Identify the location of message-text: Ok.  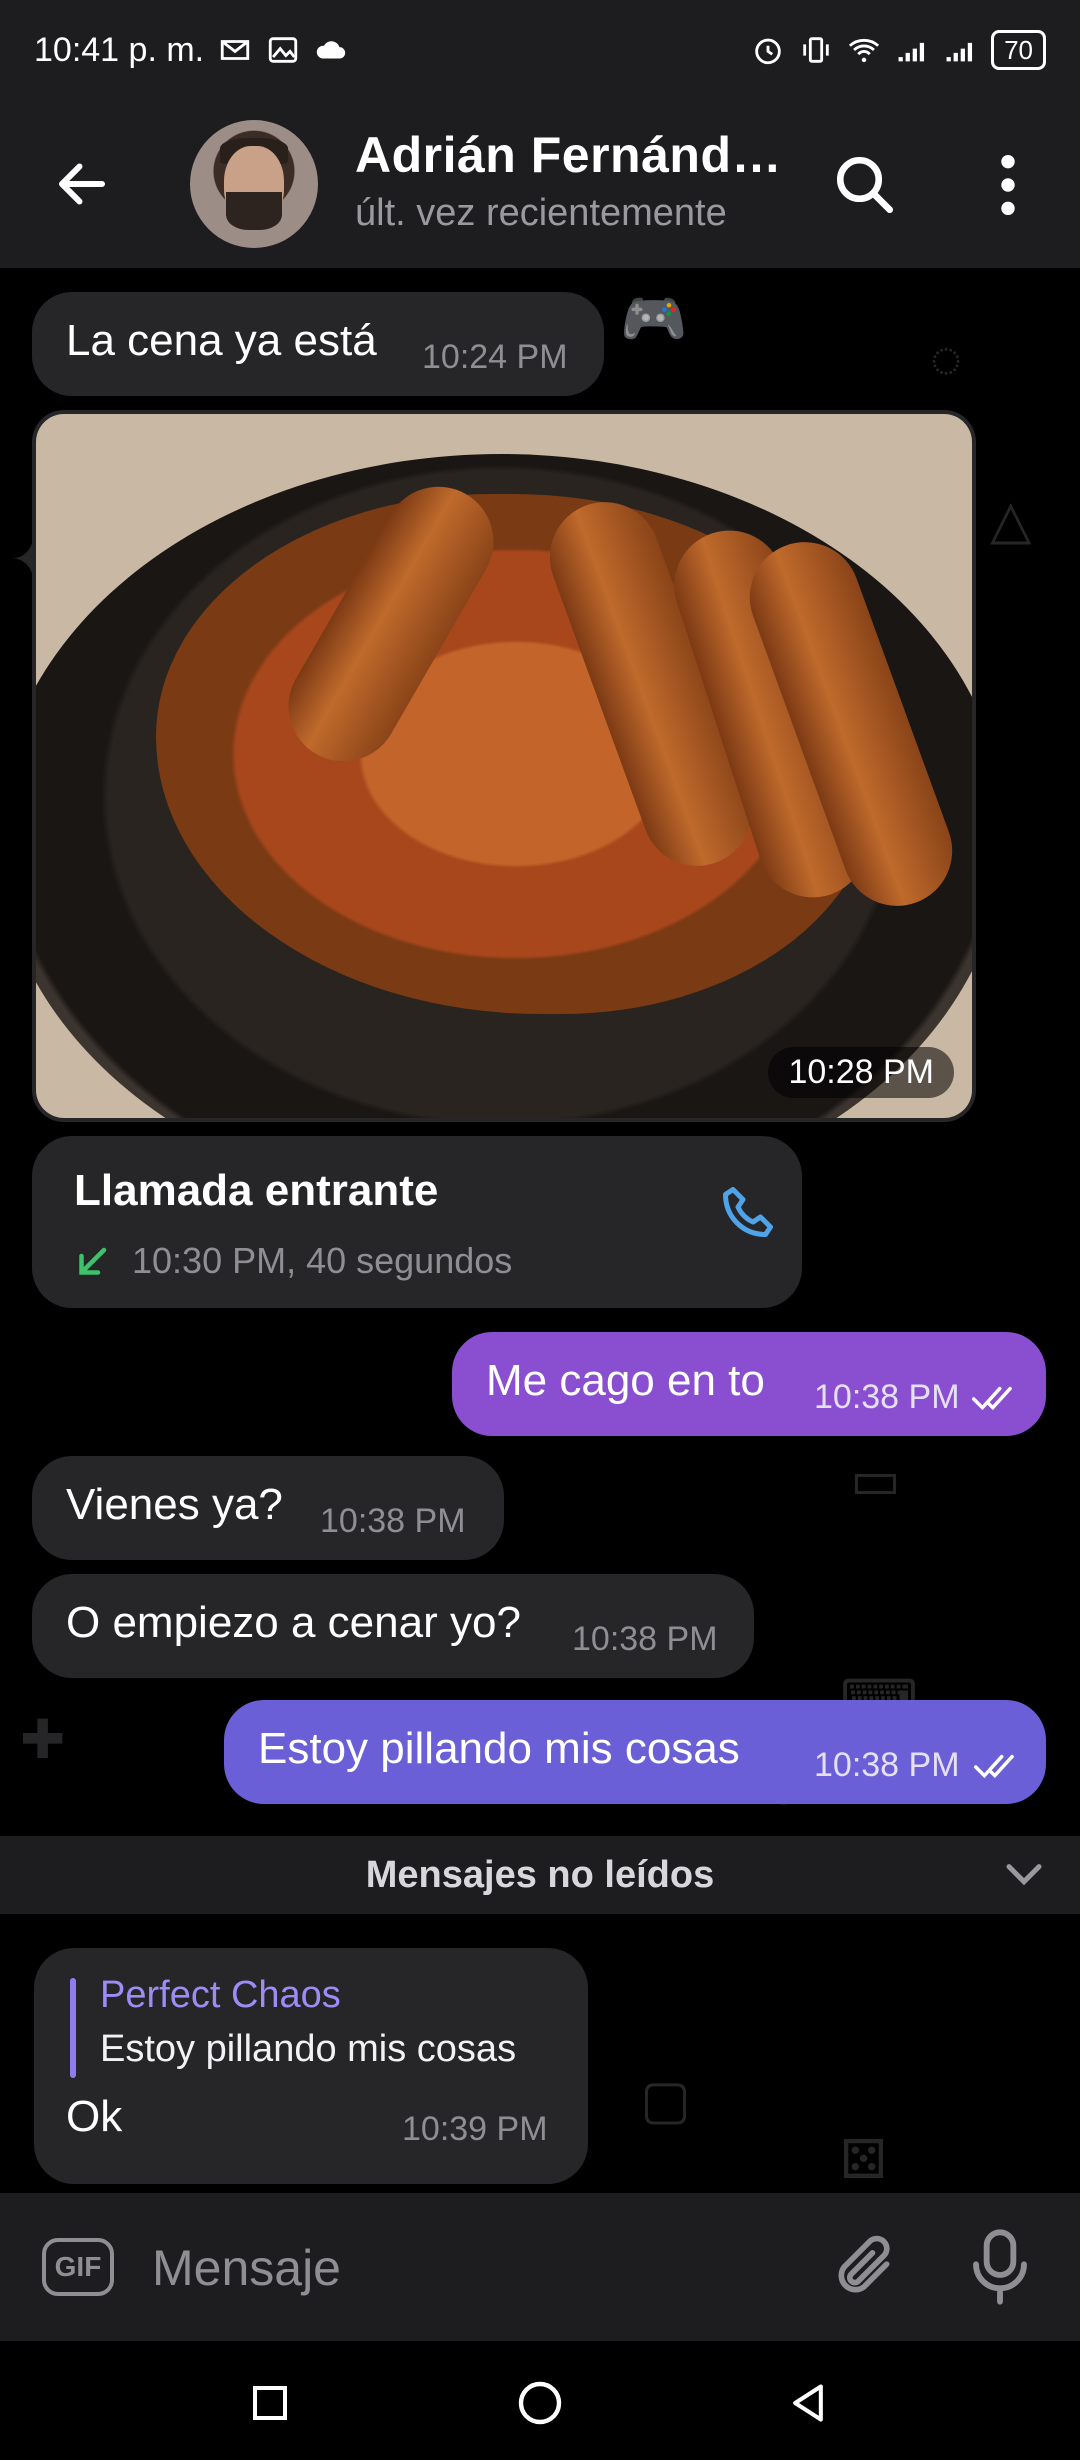
(94, 2116).